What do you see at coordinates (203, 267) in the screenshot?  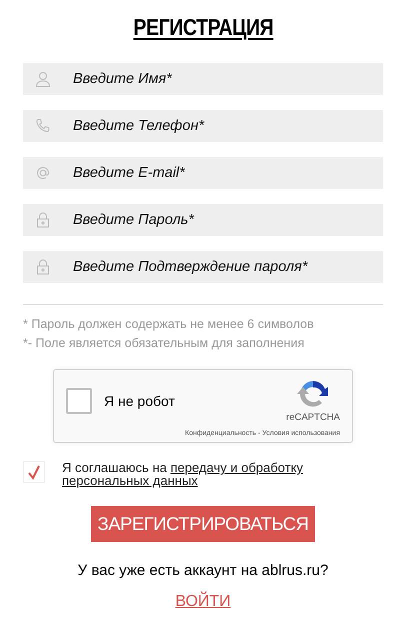 I see `input-field: Введите Подтверждение пароля*` at bounding box center [203, 267].